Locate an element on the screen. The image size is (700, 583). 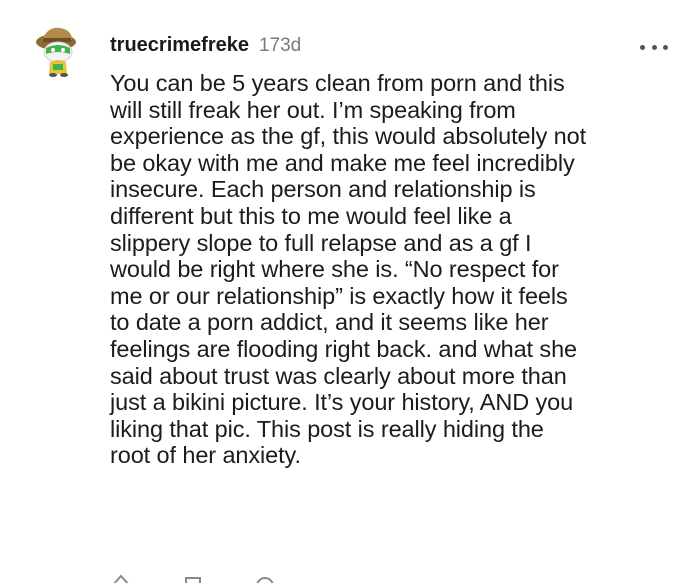
comment-header: truecrimefreke 173d is located at coordinates (205, 47).